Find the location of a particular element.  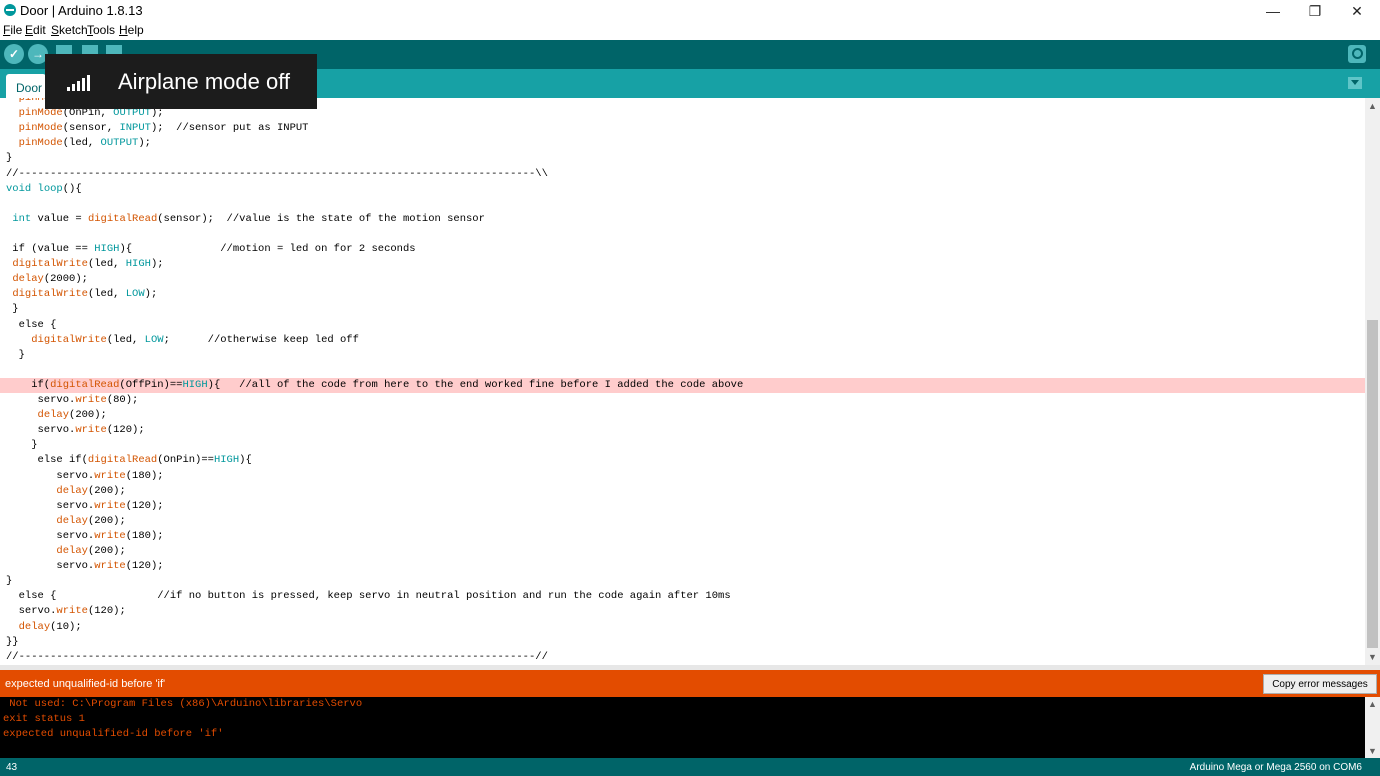

code-token: ){ is located at coordinates (245, 460).